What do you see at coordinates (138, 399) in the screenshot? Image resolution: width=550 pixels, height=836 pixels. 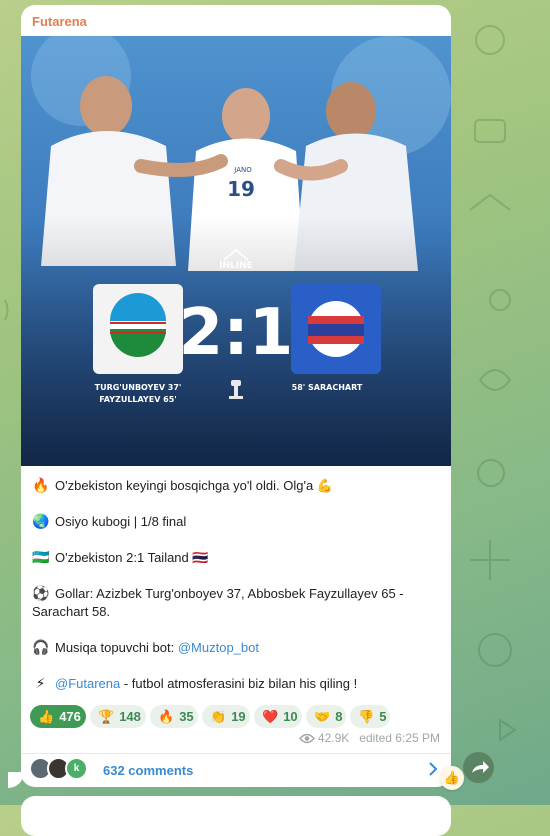 I see `home-scorer-2: FAYZULLAYEV 65'` at bounding box center [138, 399].